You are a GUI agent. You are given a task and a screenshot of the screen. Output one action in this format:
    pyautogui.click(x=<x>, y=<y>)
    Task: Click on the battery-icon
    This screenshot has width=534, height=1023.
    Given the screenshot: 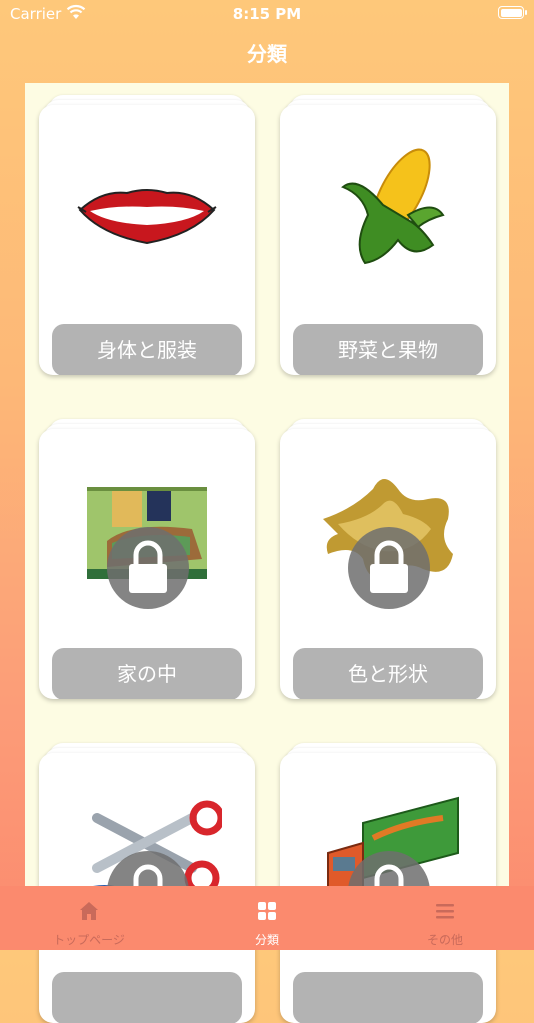 What is the action you would take?
    pyautogui.click(x=512, y=12)
    